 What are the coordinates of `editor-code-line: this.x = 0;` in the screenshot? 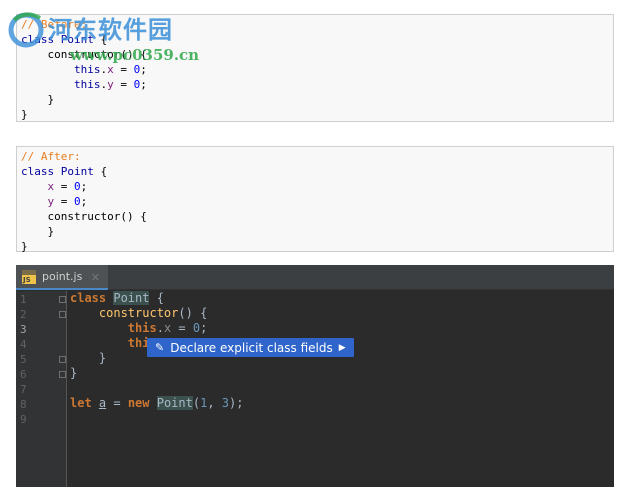 It's located at (167, 328).